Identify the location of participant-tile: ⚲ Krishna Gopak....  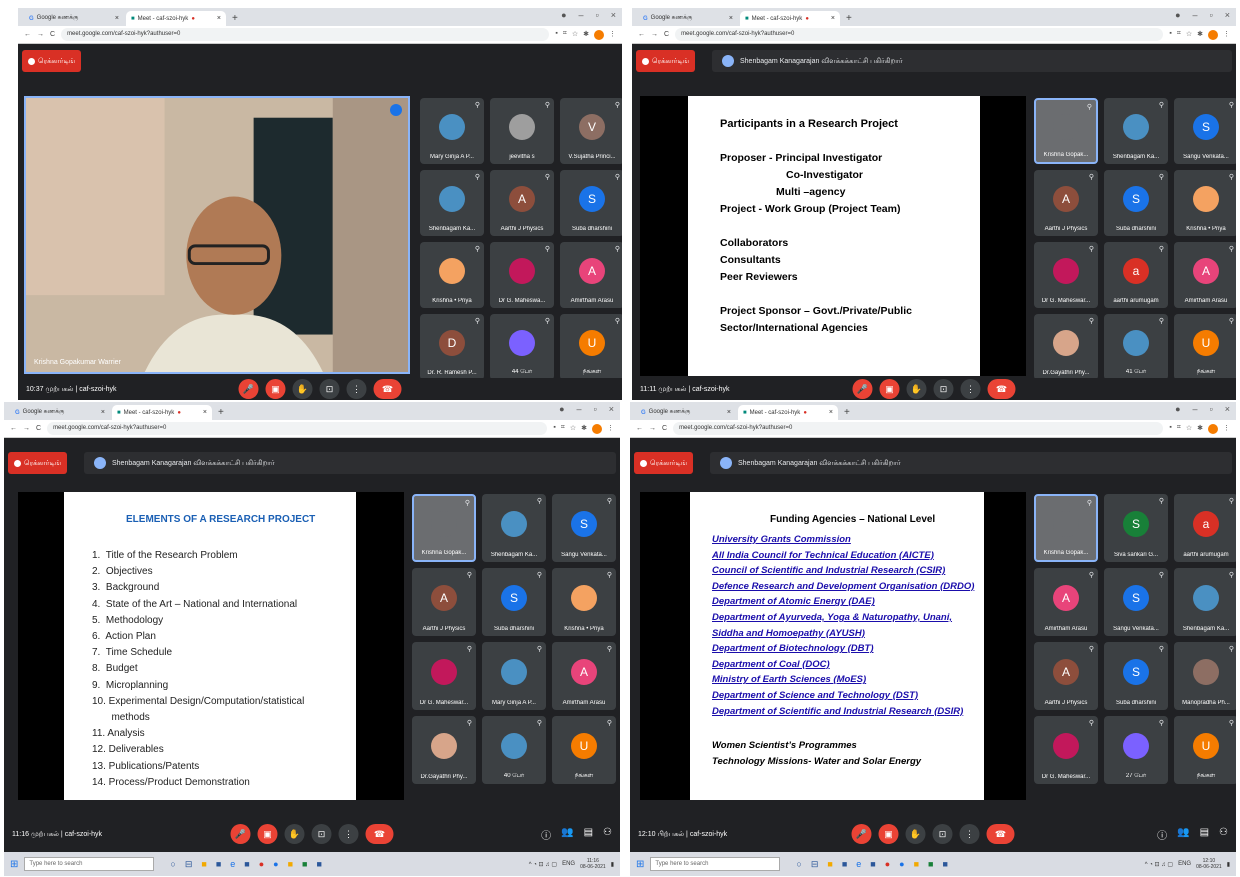
(1066, 528).